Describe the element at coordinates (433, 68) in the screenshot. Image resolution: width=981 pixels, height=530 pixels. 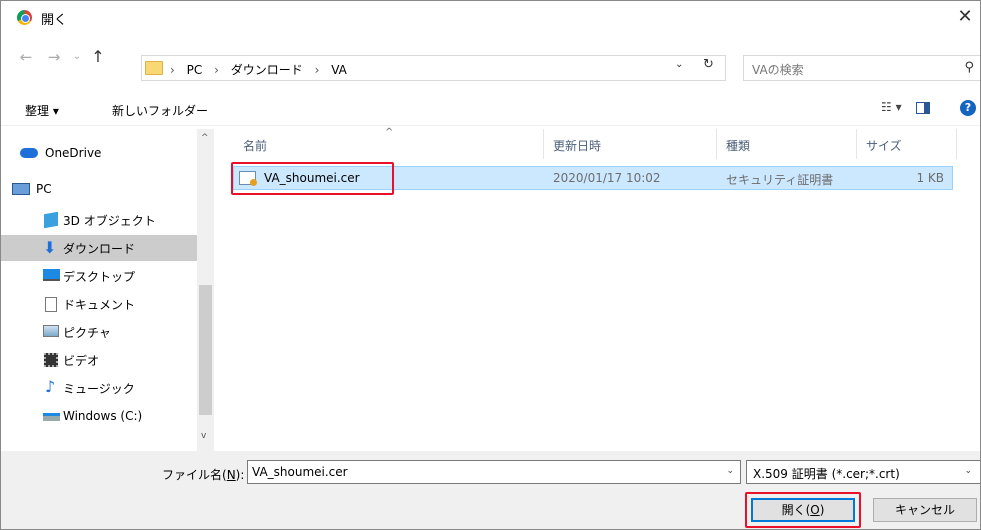
I see `address-bar: › PC › ダウンロード › VA` at that location.